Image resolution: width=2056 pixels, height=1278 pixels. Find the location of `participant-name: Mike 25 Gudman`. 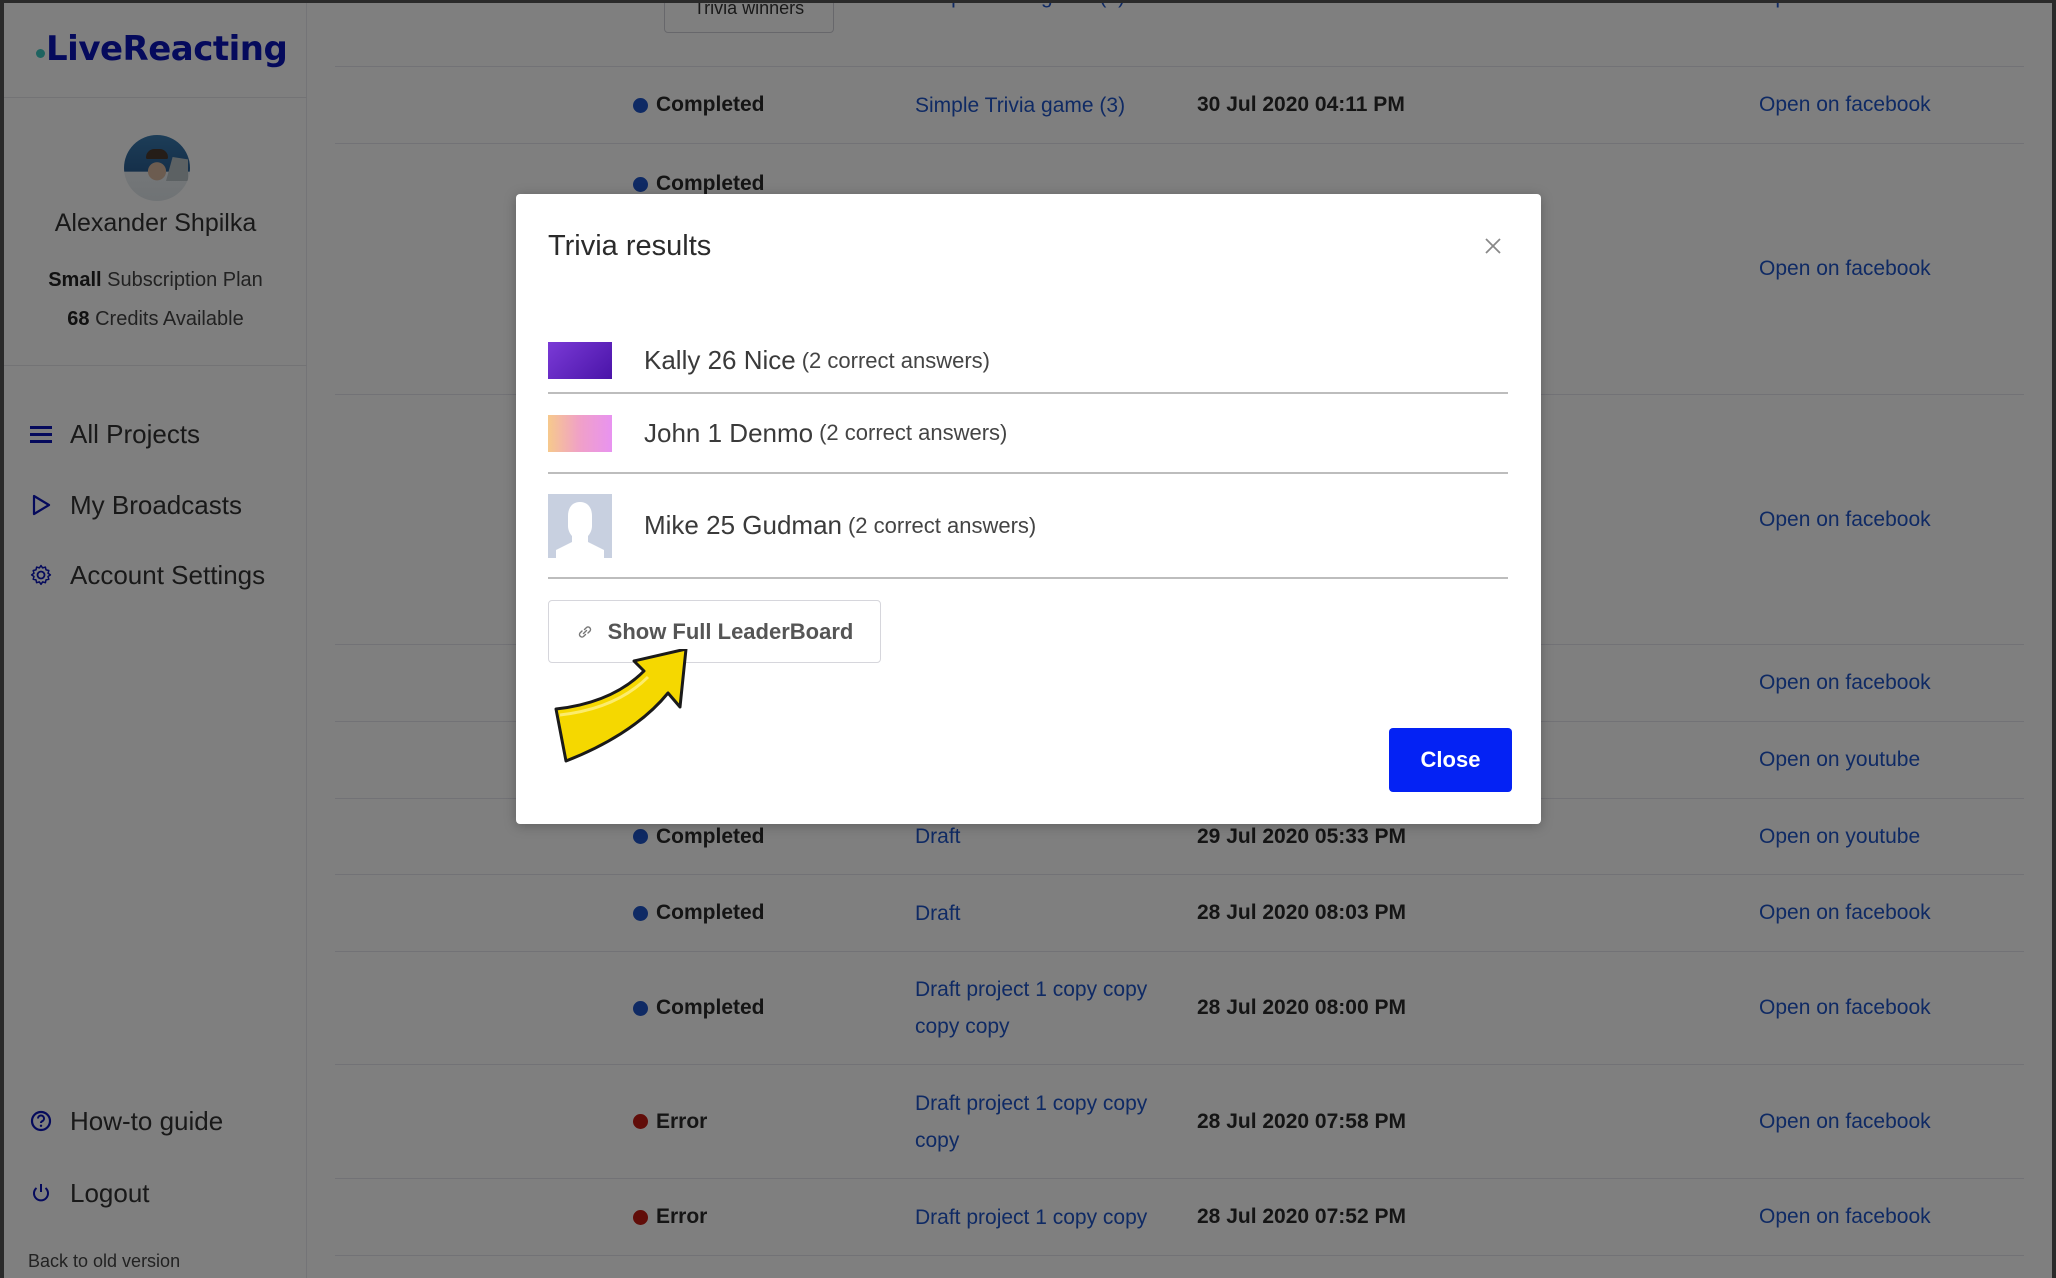

participant-name: Mike 25 Gudman is located at coordinates (743, 525).